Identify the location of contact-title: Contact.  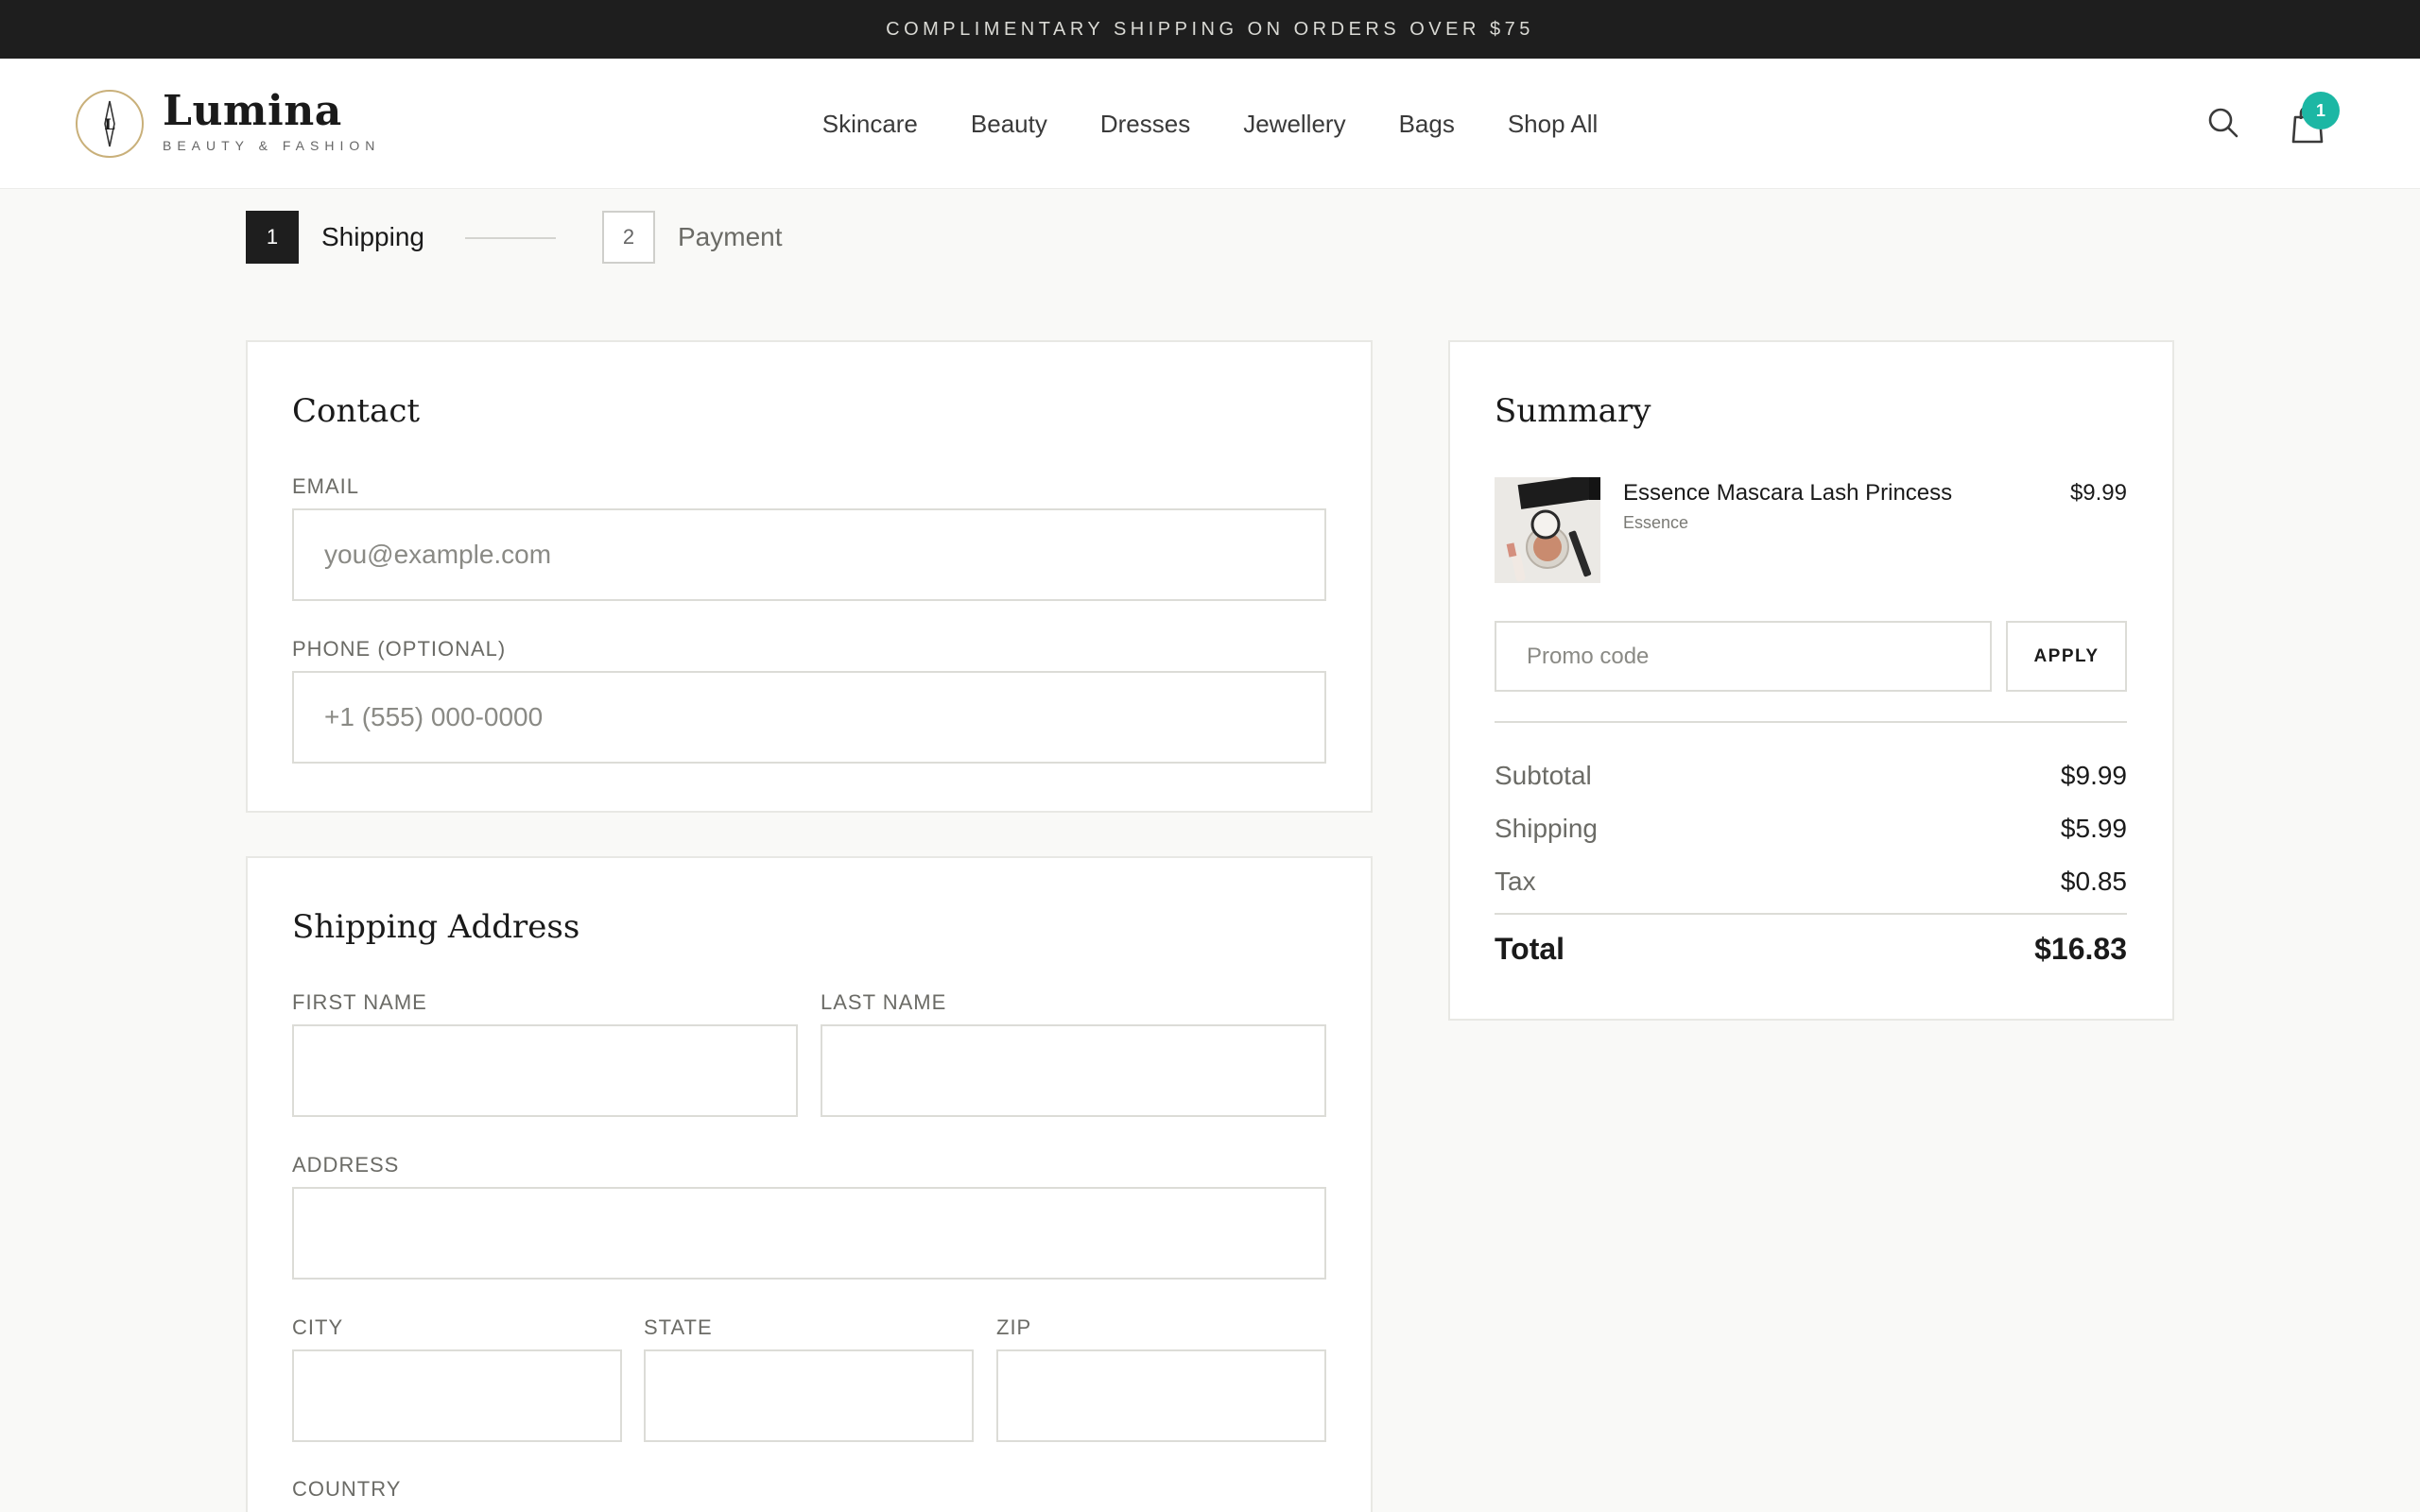
(357, 411).